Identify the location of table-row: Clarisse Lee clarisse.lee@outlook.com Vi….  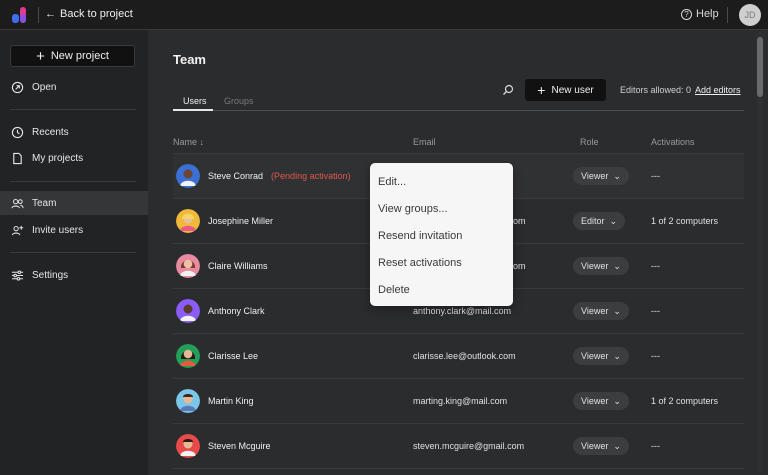
(458, 356).